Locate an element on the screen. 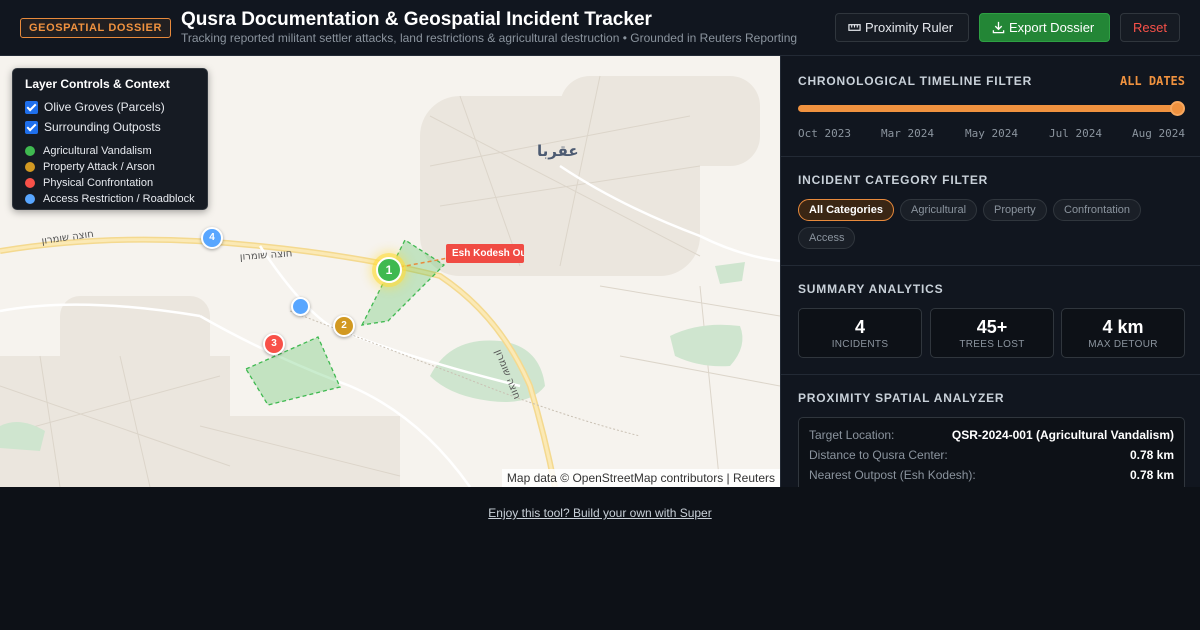  timeline-tick: May 2024 is located at coordinates (991, 133).